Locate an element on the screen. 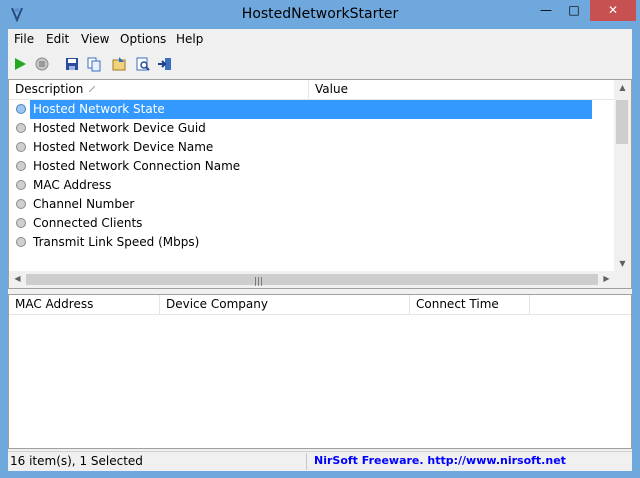 The image size is (640, 478). title-bar: HostedNetworkStarter — □ ✕ is located at coordinates (320, 14).